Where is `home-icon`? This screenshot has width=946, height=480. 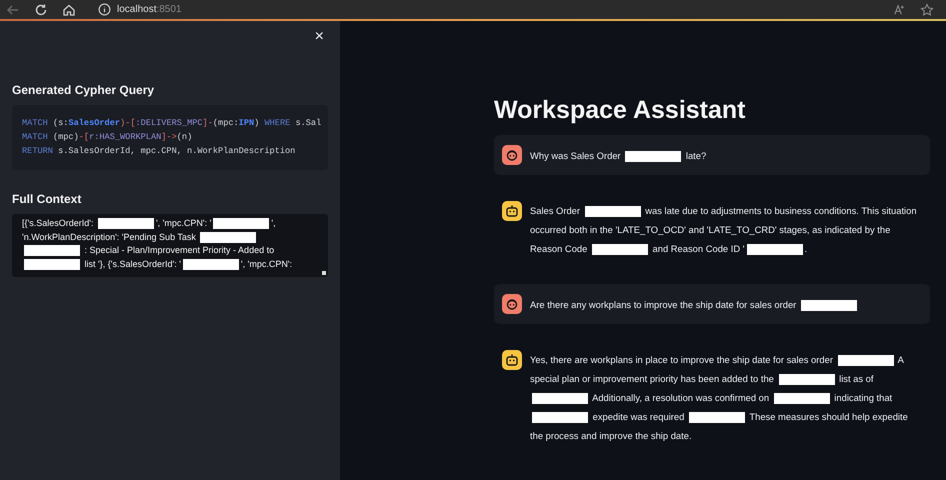
home-icon is located at coordinates (69, 9).